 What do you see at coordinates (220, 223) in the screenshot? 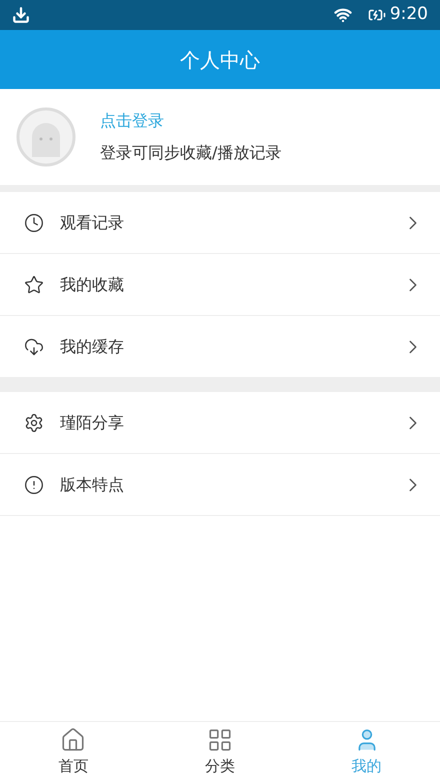
I see `menu-item: 观看记录` at bounding box center [220, 223].